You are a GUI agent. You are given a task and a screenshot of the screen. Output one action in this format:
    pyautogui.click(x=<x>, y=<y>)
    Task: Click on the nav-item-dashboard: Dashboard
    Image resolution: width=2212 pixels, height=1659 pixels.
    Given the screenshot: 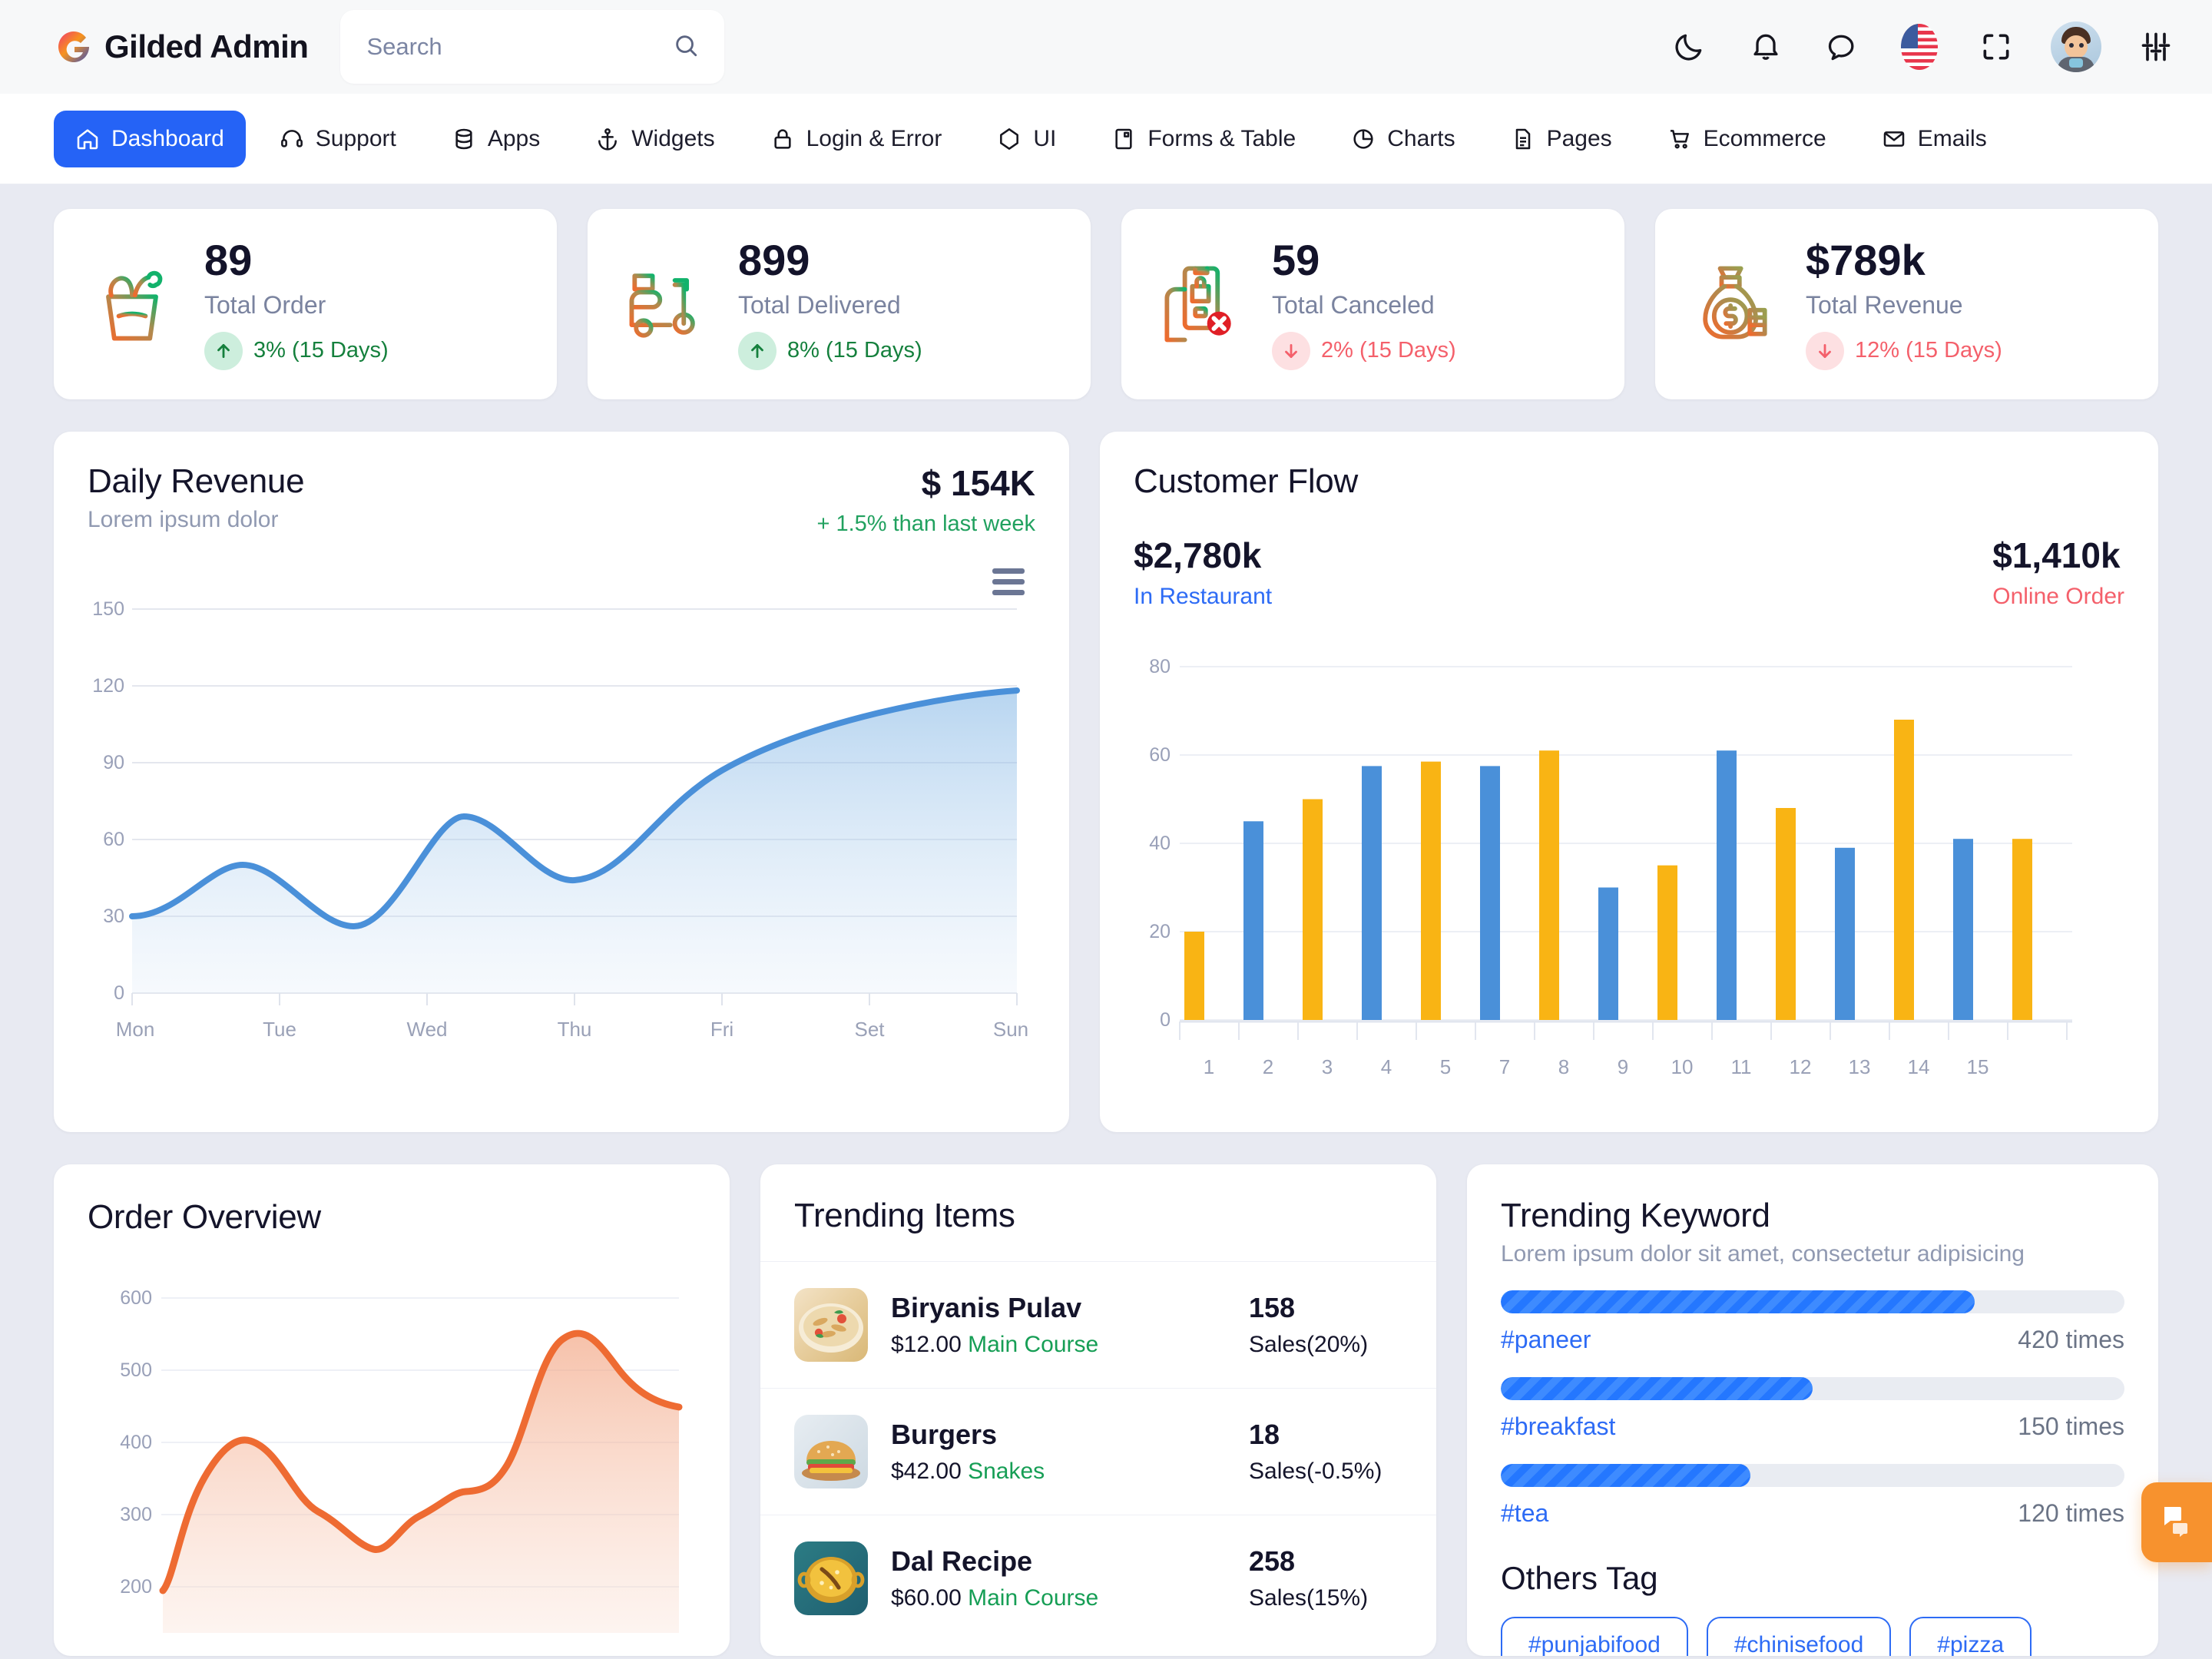 What is the action you would take?
    pyautogui.click(x=150, y=138)
    